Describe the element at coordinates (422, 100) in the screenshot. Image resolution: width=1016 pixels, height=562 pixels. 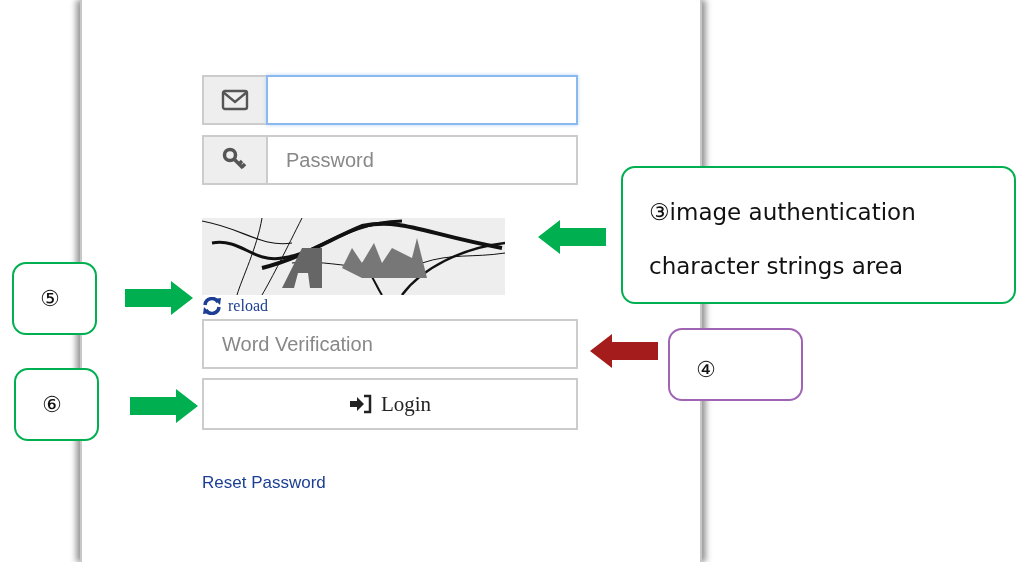
I see `email-field` at that location.